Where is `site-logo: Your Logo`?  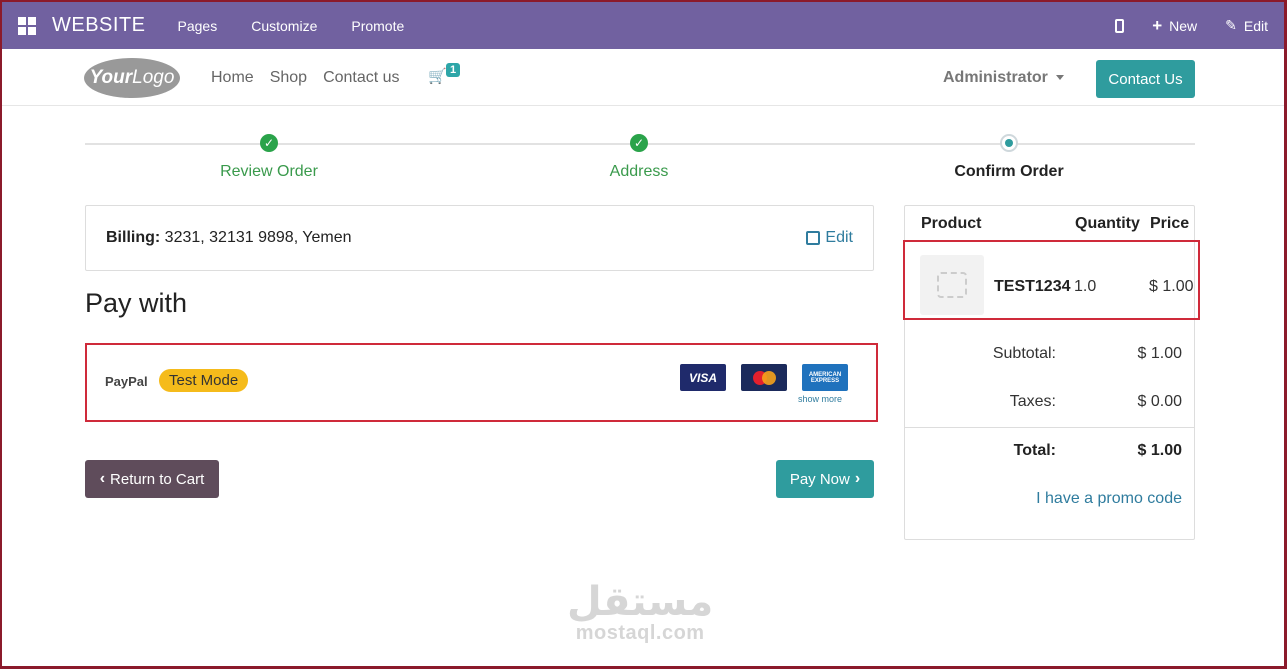 site-logo: Your Logo is located at coordinates (132, 78).